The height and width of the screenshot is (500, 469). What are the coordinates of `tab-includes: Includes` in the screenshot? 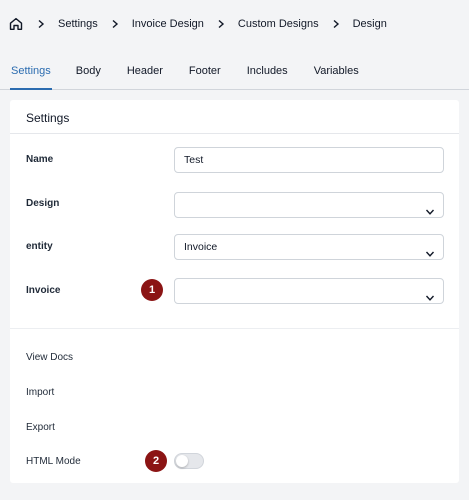 It's located at (267, 68).